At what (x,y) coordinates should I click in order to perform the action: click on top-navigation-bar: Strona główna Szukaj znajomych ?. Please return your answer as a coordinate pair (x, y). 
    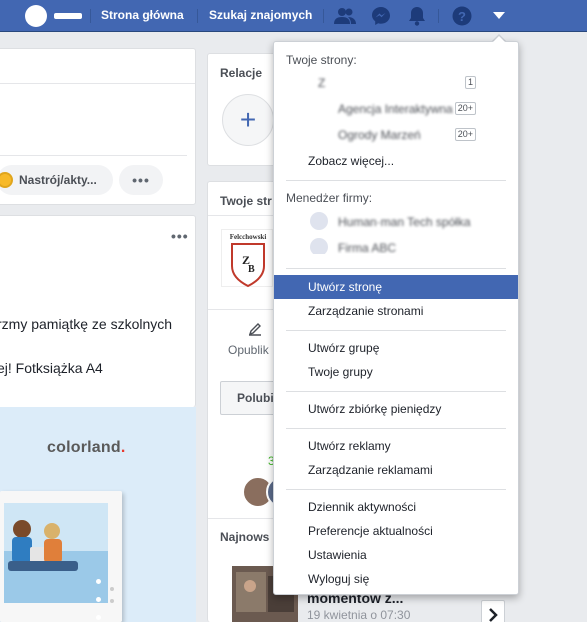
    Looking at the image, I should click on (293, 16).